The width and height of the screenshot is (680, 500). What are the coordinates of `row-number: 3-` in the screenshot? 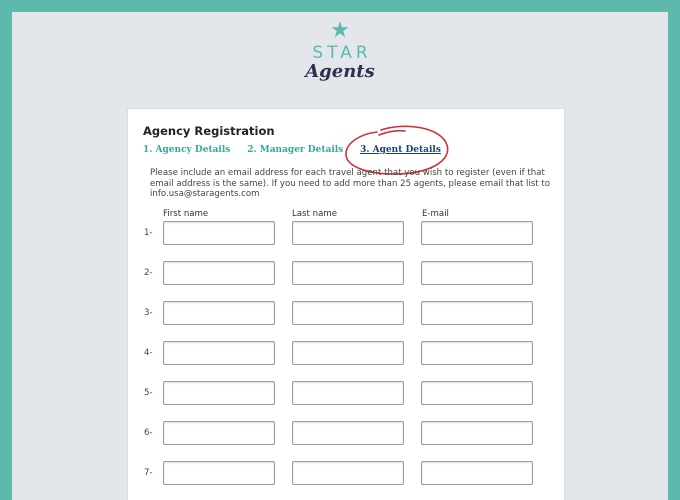 It's located at (148, 313).